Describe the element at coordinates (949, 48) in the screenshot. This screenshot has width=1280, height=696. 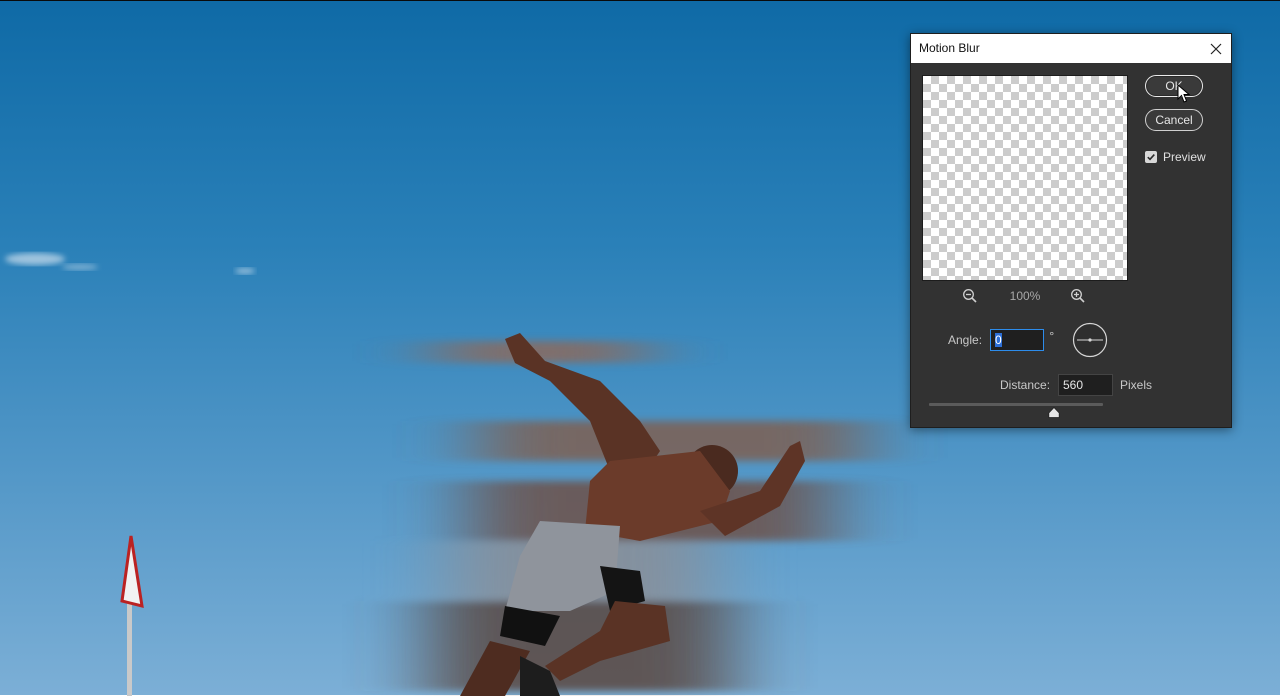
I see `dialog-title: Motion Blur` at that location.